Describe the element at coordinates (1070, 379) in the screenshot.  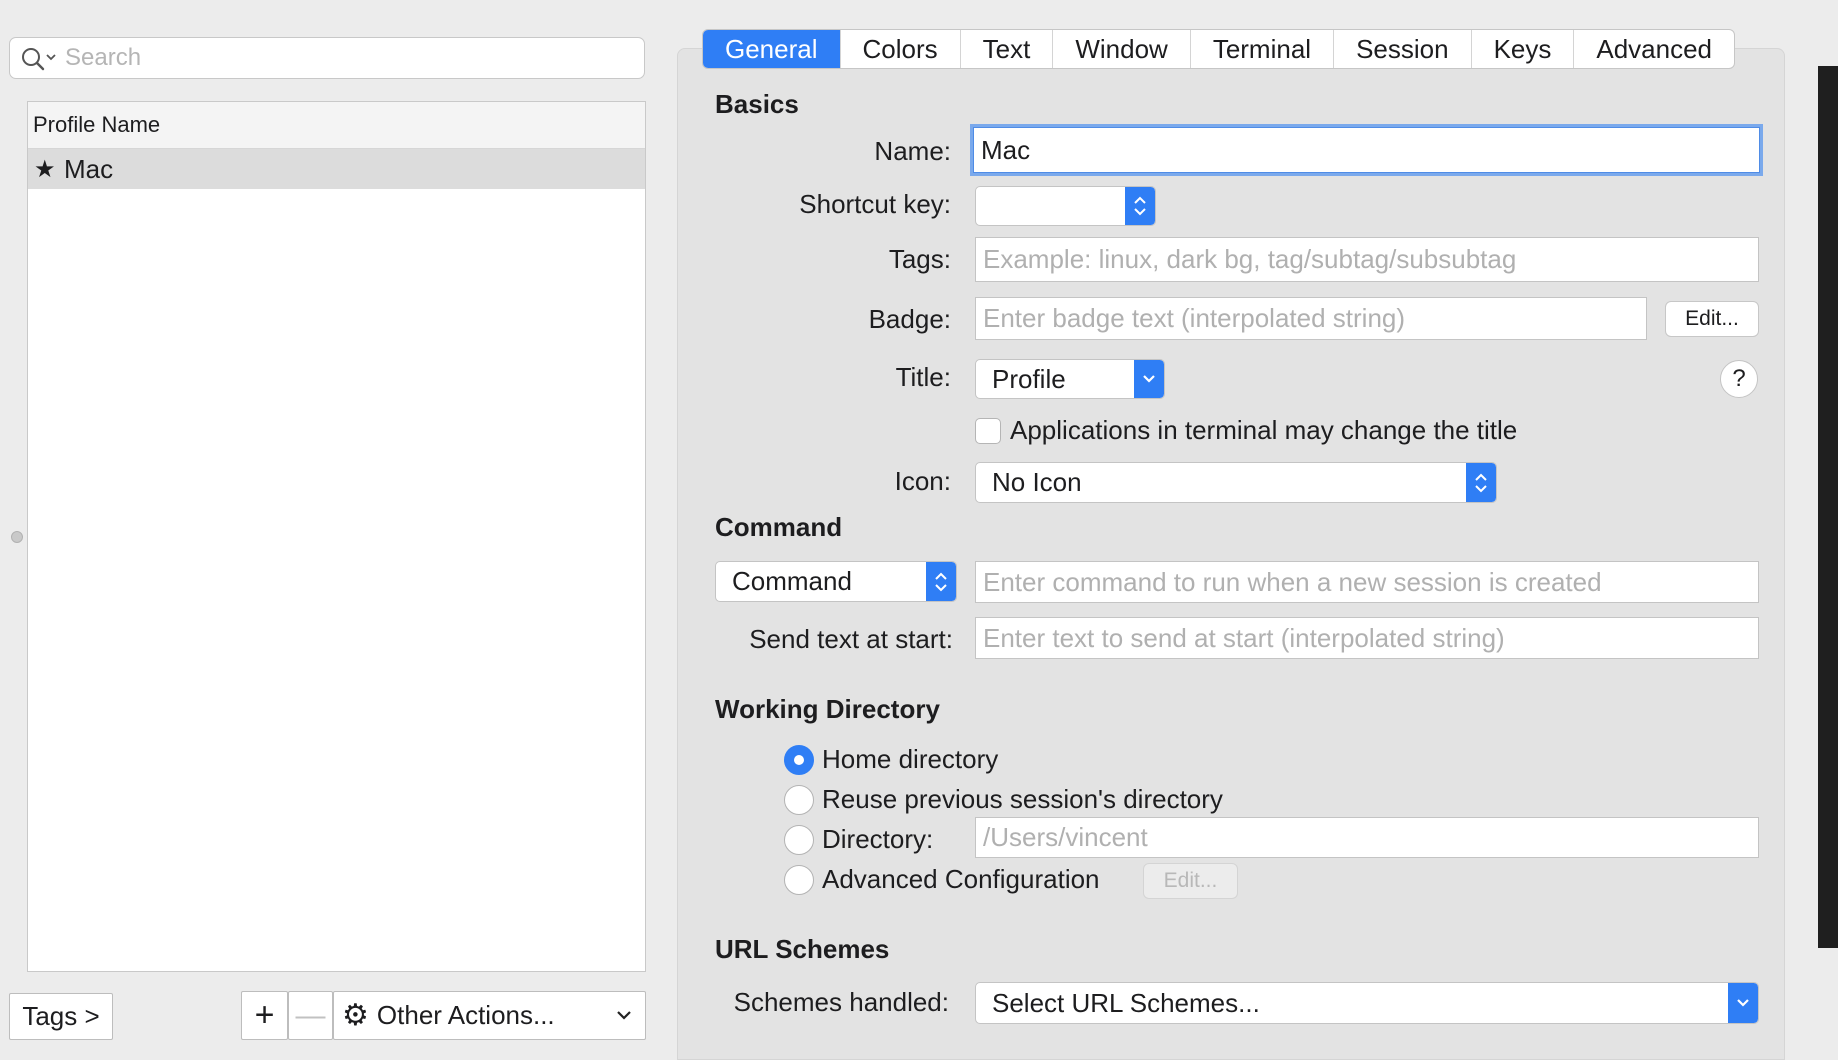
I see `title-popup: Profile` at that location.